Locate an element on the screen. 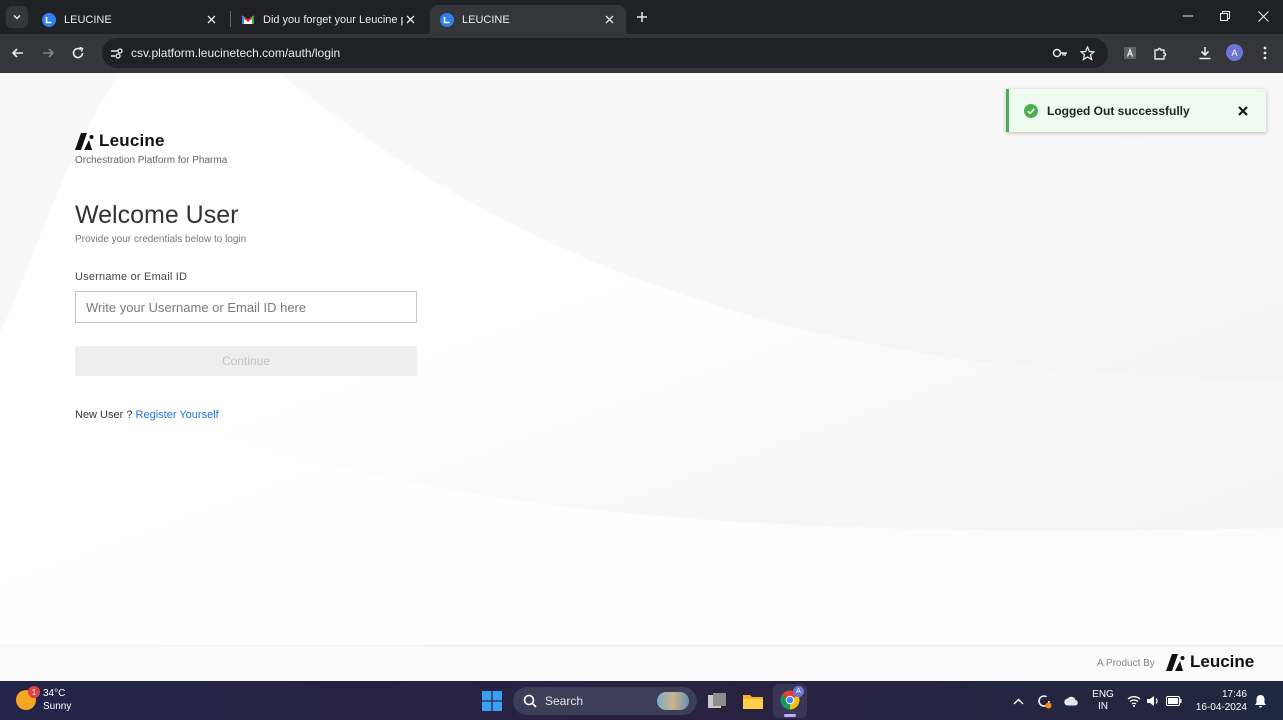 The width and height of the screenshot is (1283, 720). register-link: Register Yourself is located at coordinates (177, 415).